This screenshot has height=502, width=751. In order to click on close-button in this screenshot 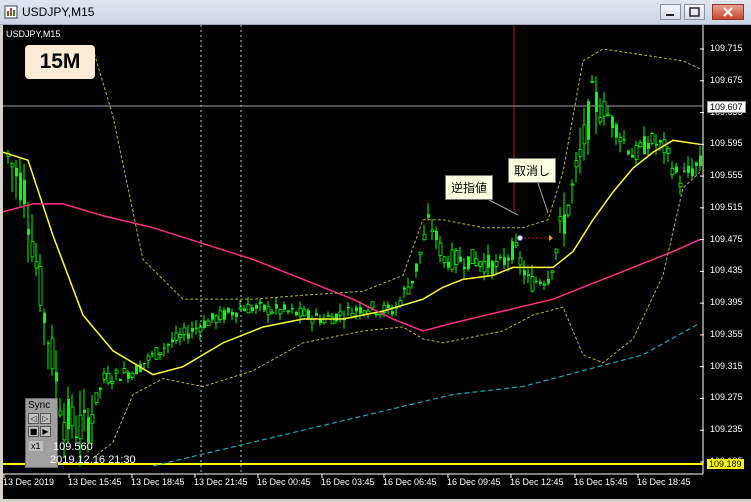, I will do `click(728, 12)`.